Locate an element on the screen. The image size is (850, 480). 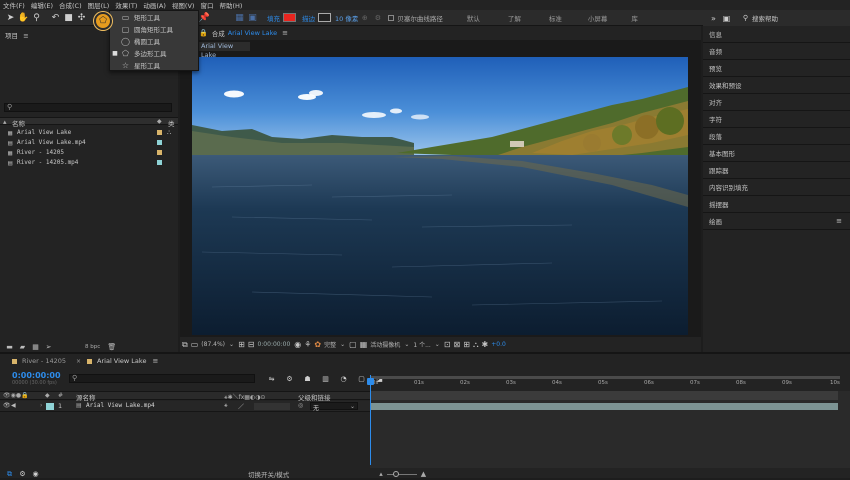
camera-select: 活动摄像机 is located at coordinates (385, 344).